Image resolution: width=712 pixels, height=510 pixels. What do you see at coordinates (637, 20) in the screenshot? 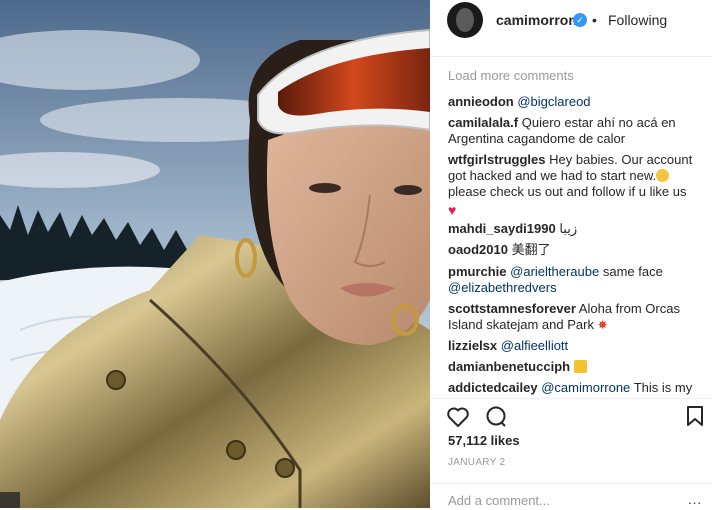
I see `following-button: Following` at bounding box center [637, 20].